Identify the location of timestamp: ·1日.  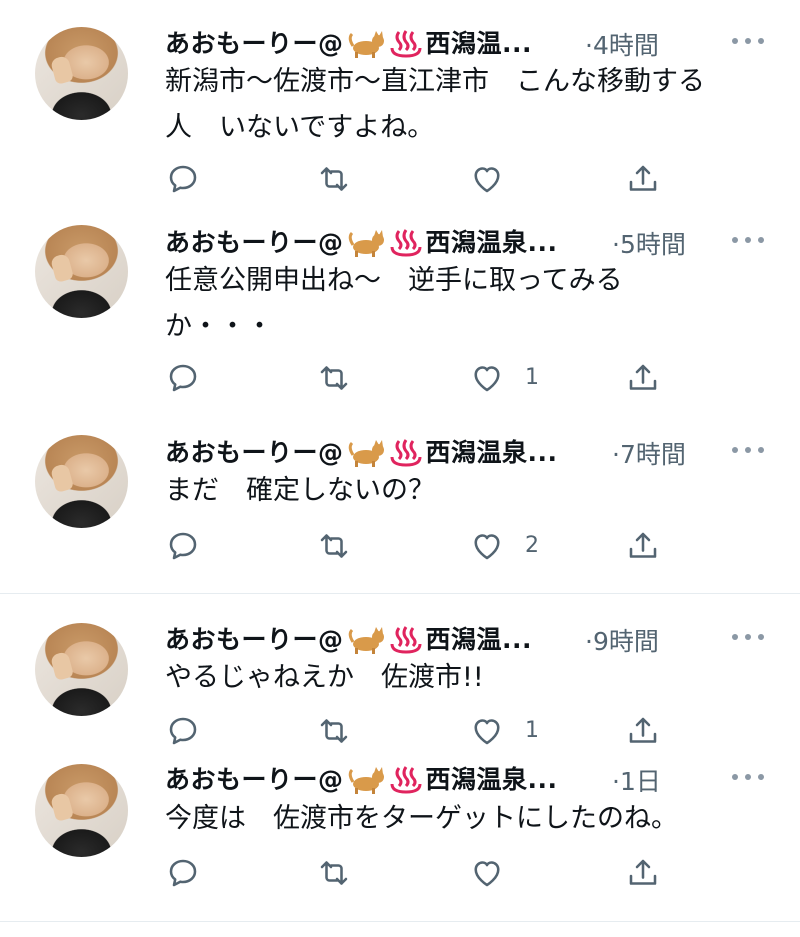
(636, 780).